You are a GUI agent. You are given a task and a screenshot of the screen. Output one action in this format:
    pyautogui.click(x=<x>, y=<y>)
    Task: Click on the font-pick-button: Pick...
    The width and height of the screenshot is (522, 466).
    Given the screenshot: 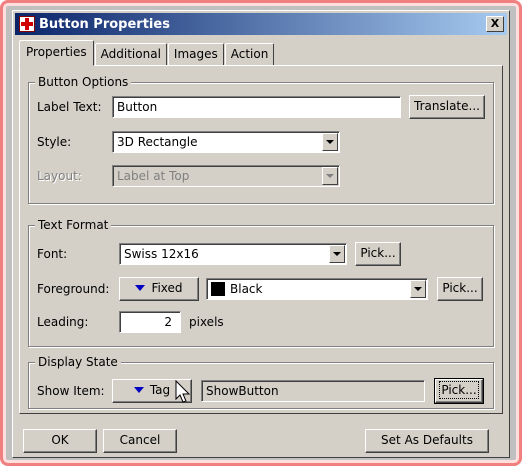 What is the action you would take?
    pyautogui.click(x=378, y=254)
    